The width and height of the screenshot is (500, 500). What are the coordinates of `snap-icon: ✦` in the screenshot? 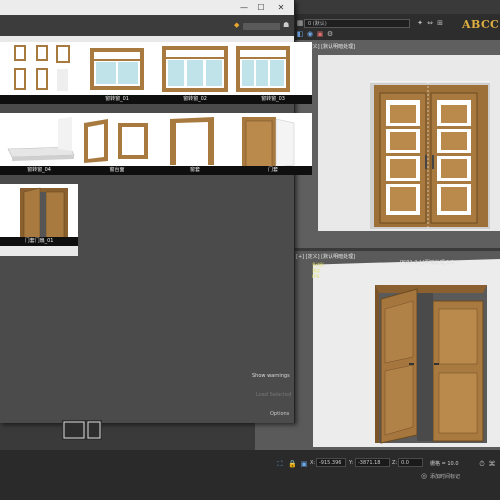 It's located at (420, 23).